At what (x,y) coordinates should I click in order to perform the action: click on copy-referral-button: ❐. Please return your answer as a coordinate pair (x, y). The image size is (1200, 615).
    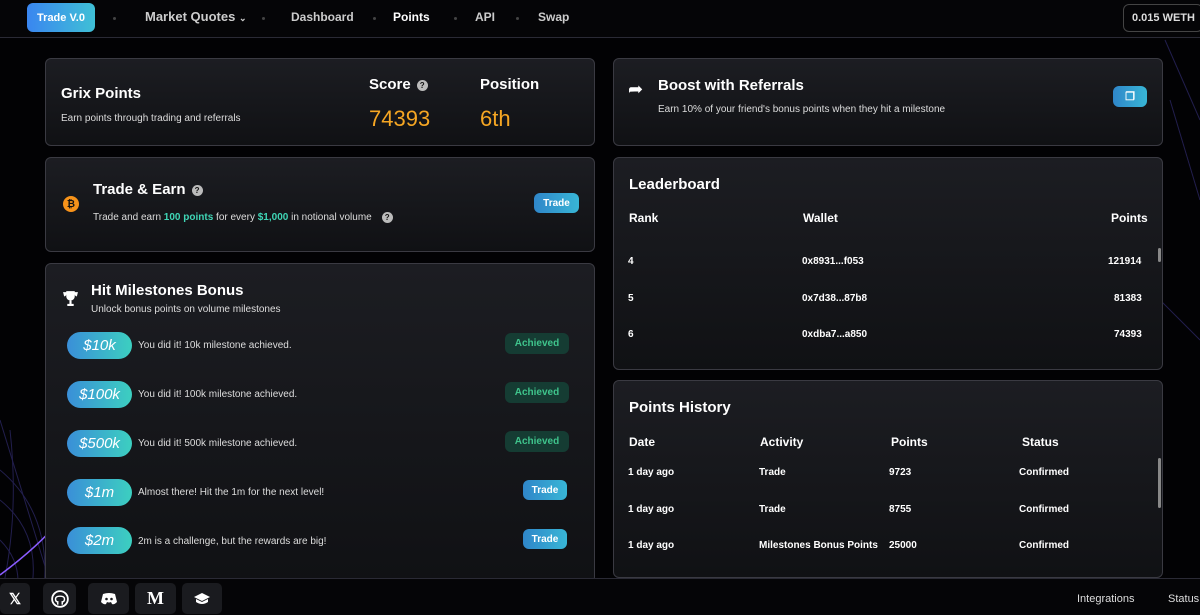
    Looking at the image, I should click on (1130, 96).